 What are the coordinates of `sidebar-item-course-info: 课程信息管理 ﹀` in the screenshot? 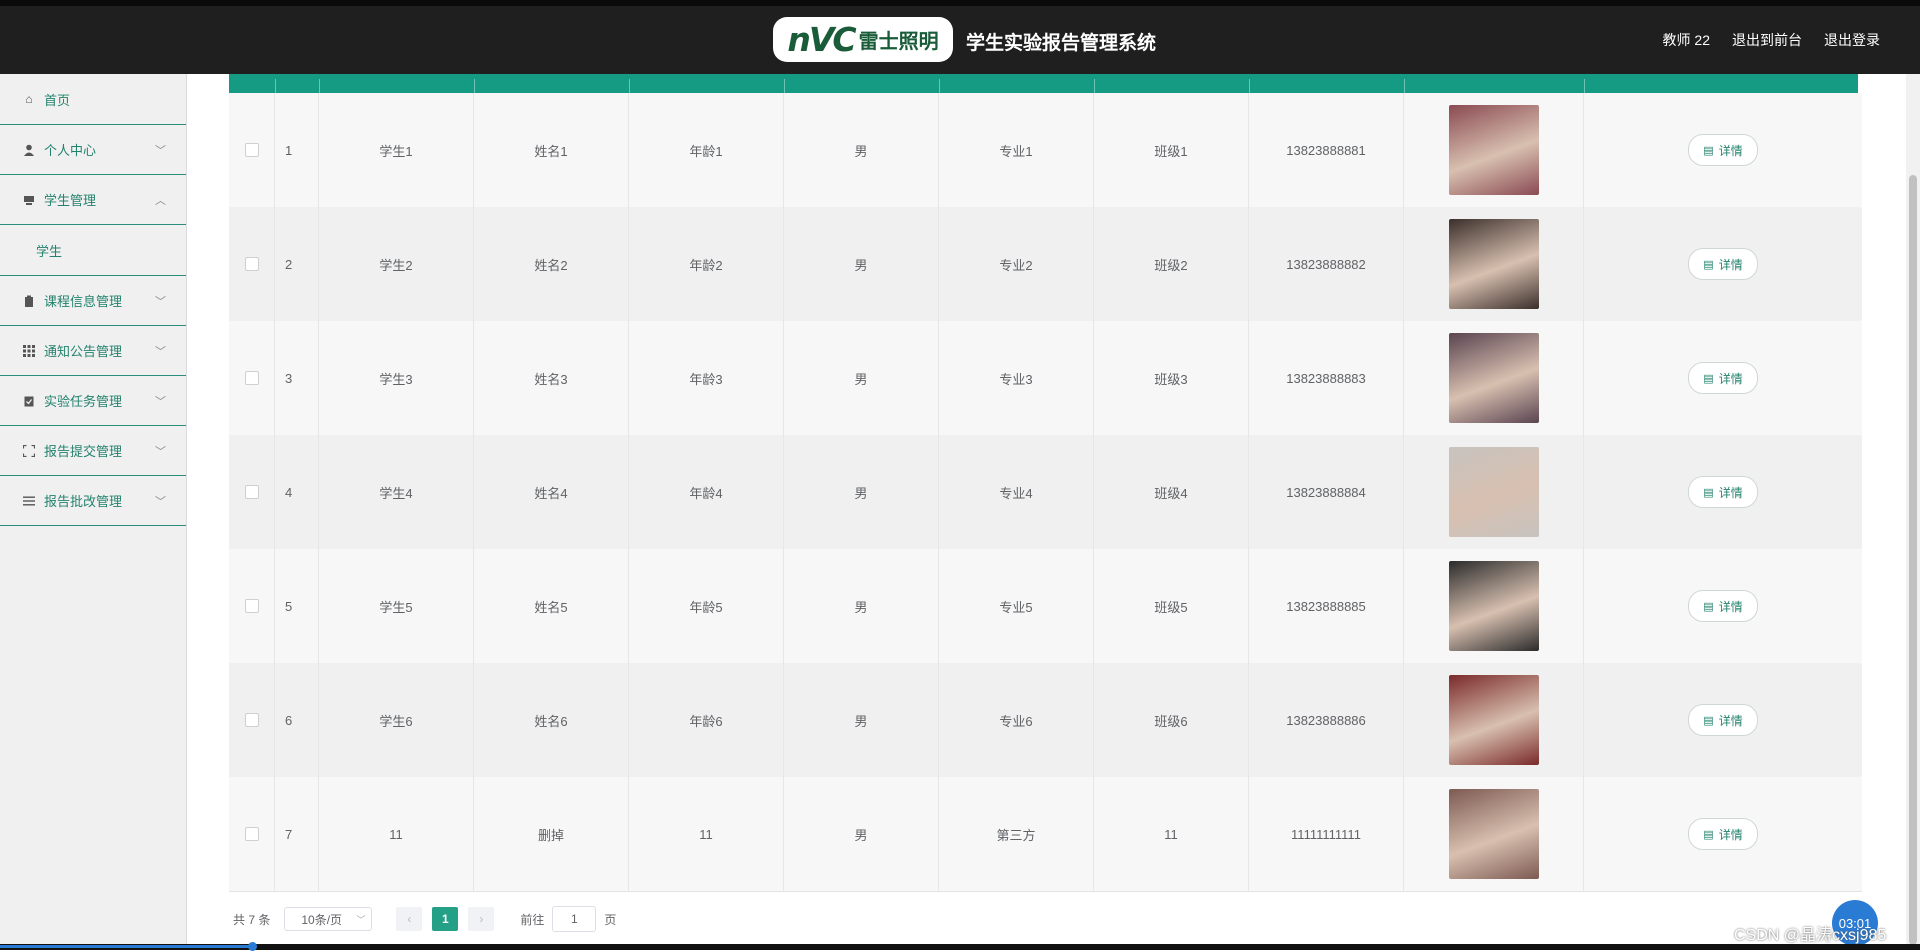 It's located at (93, 301).